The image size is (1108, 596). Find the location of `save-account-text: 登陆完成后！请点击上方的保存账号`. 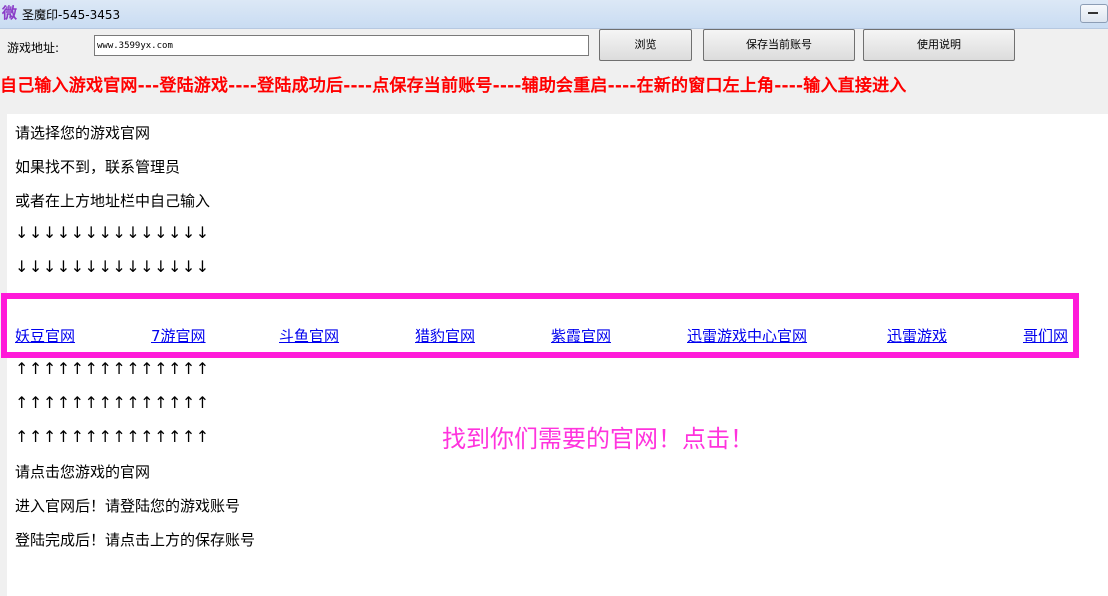

save-account-text: 登陆完成后！请点击上方的保存账号 is located at coordinates (135, 540).